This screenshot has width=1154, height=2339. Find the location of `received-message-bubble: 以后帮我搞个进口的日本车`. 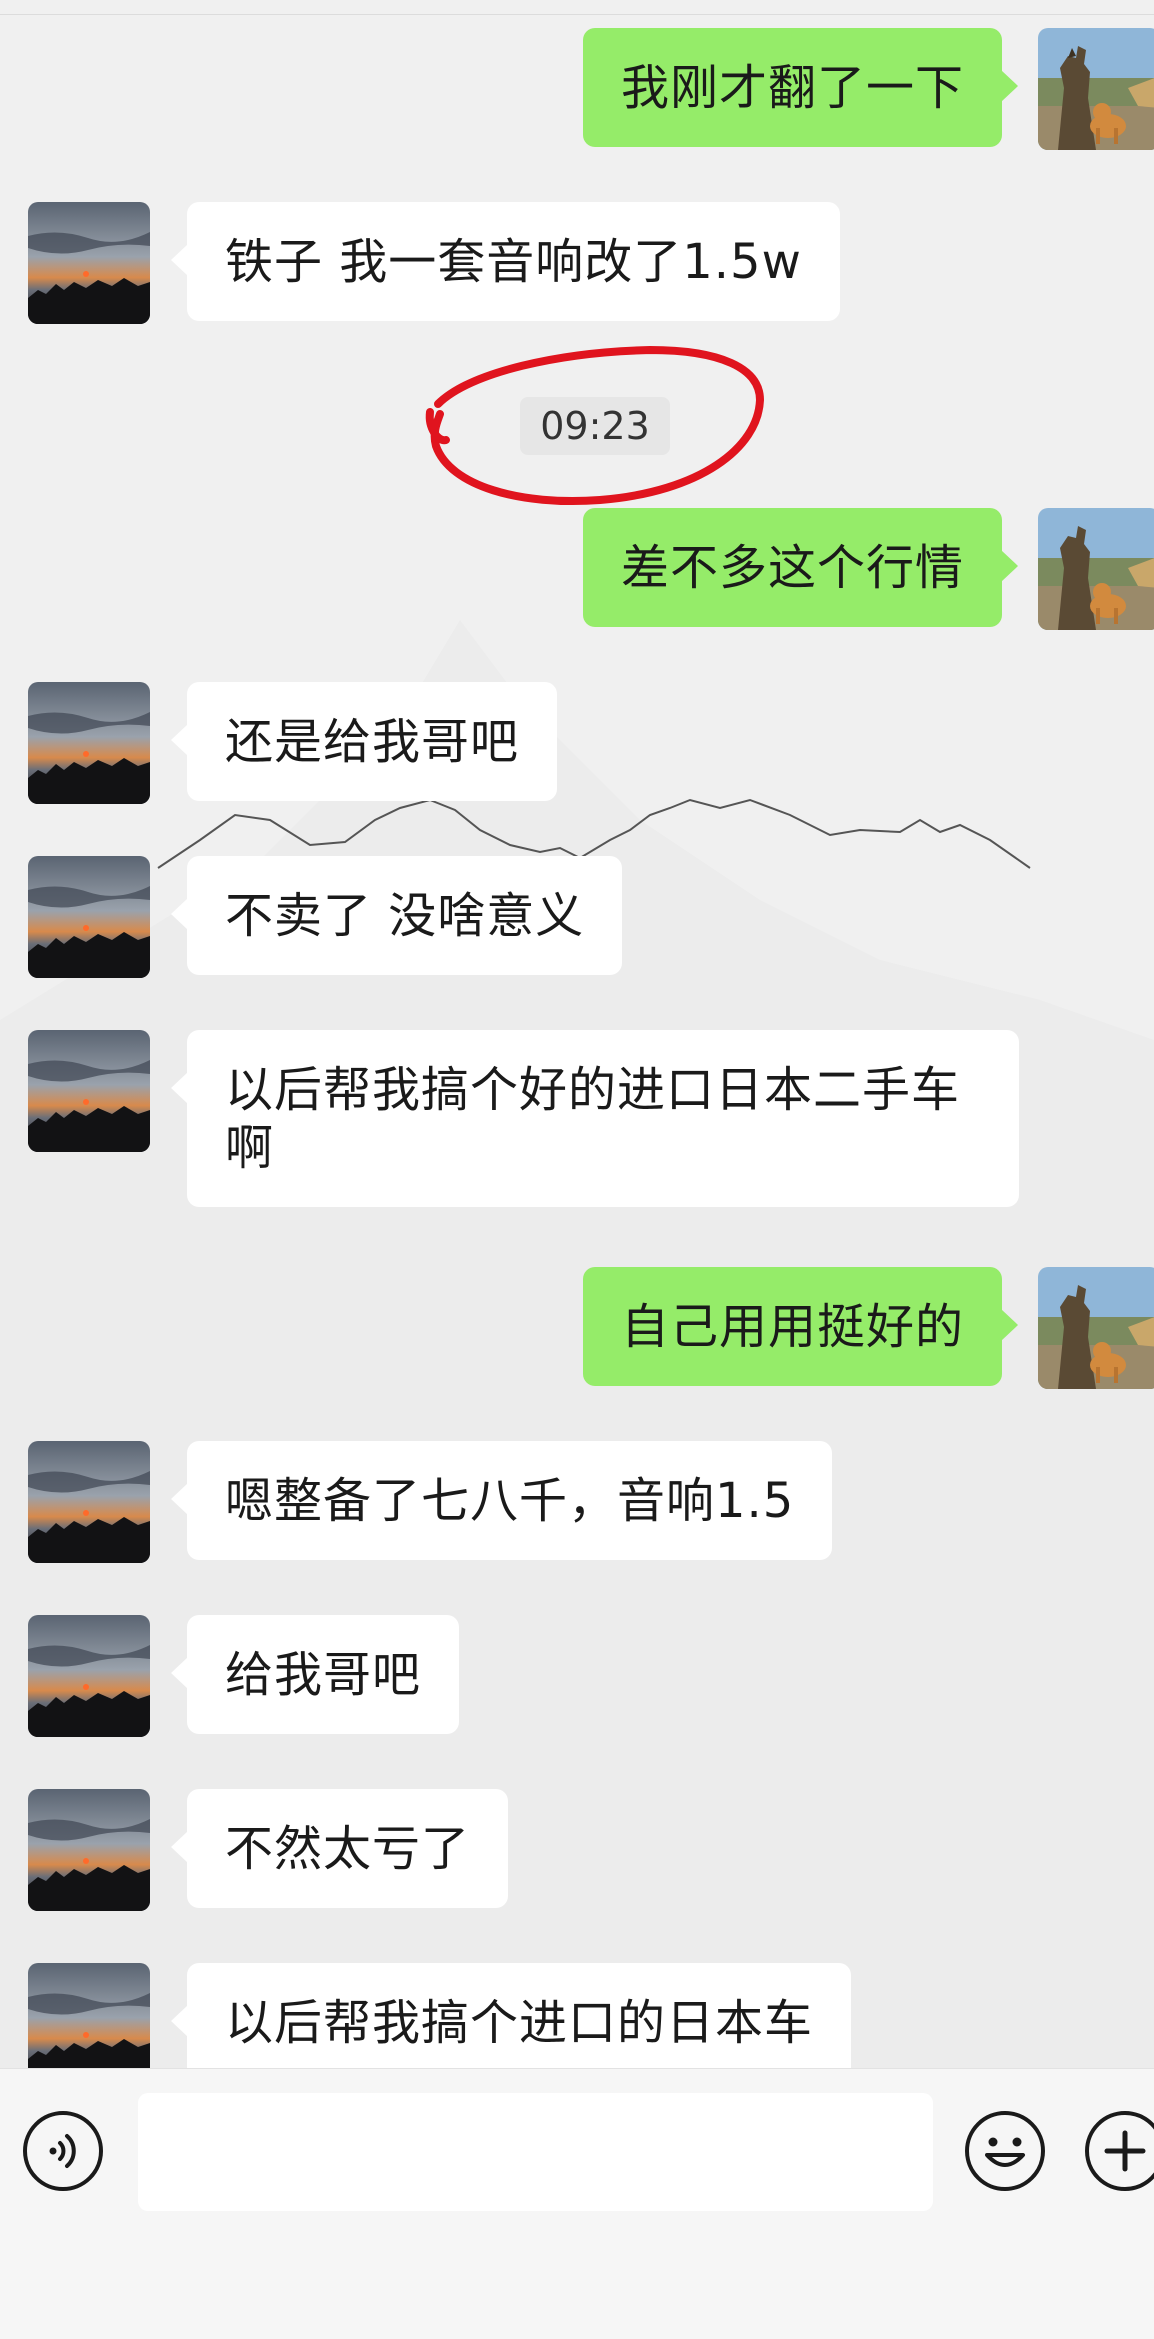

received-message-bubble: 以后帮我搞个进口的日本车 is located at coordinates (511, 2022).